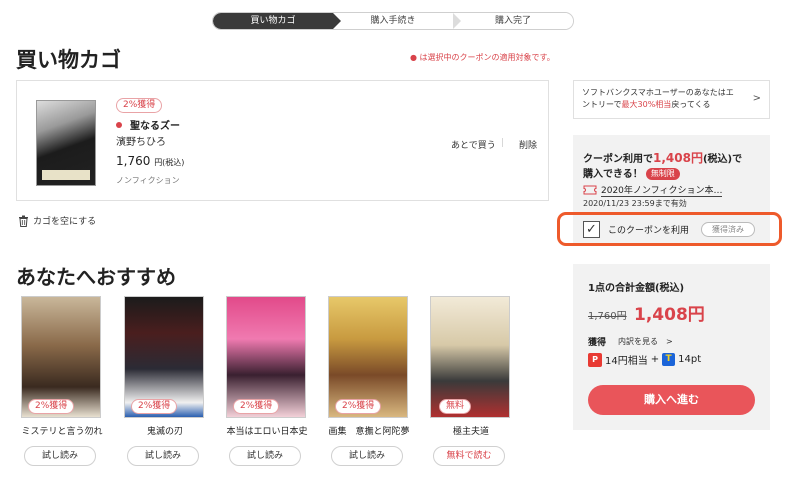  What do you see at coordinates (597, 343) in the screenshot?
I see `points-get-label: 獲得` at bounding box center [597, 343].